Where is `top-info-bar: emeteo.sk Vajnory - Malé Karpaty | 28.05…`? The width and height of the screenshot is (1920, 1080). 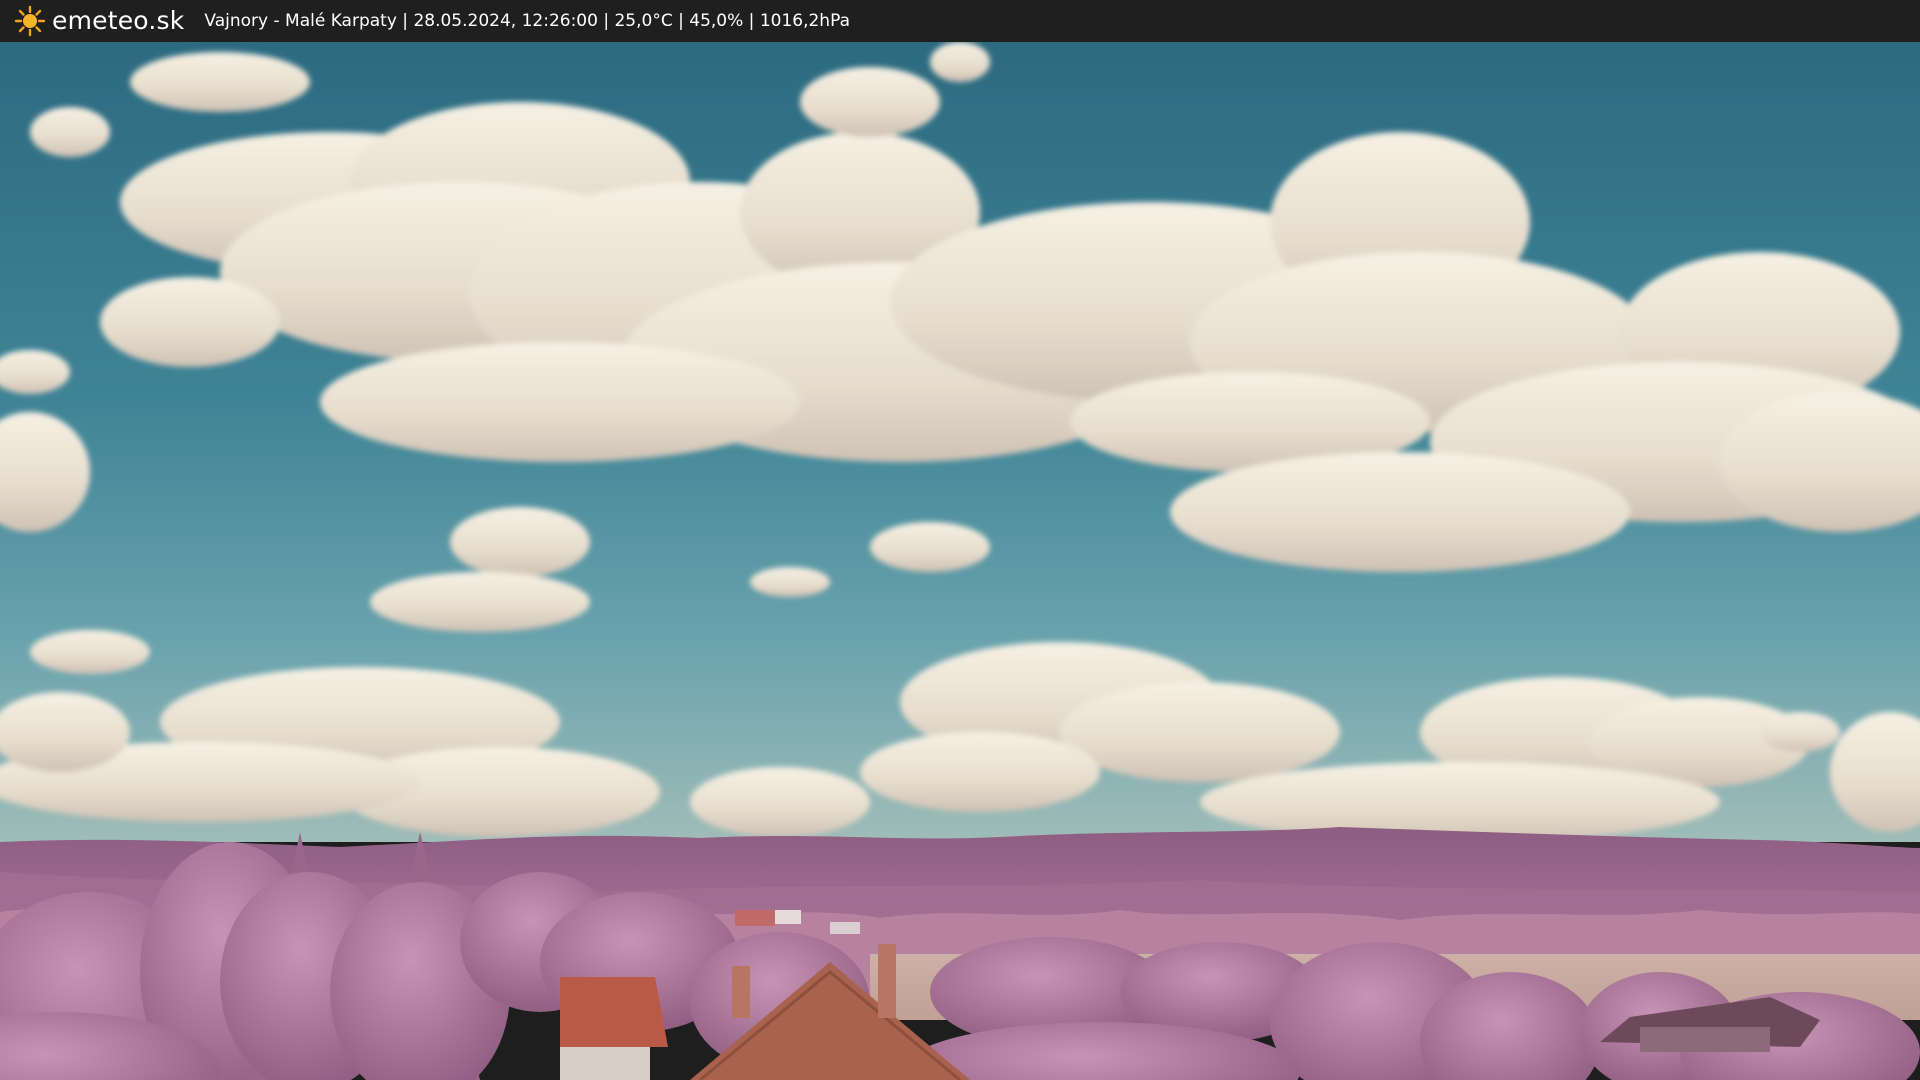
top-info-bar: emeteo.sk Vajnory - Malé Karpaty | 28.05… is located at coordinates (960, 21).